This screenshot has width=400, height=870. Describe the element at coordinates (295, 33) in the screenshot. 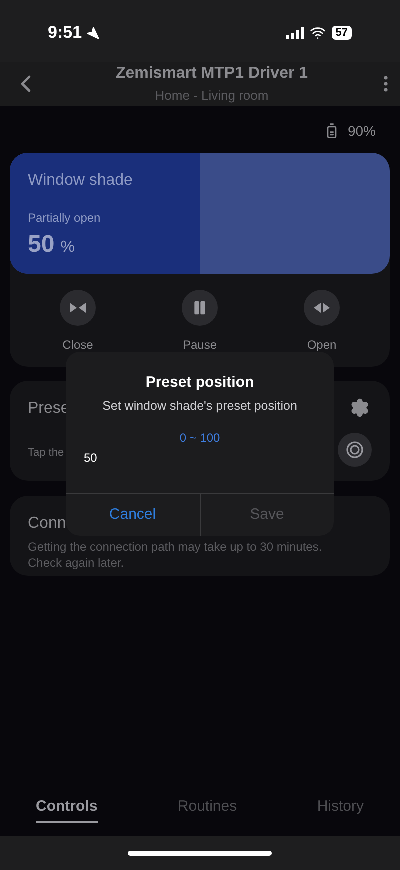

I see `signal-icon` at that location.